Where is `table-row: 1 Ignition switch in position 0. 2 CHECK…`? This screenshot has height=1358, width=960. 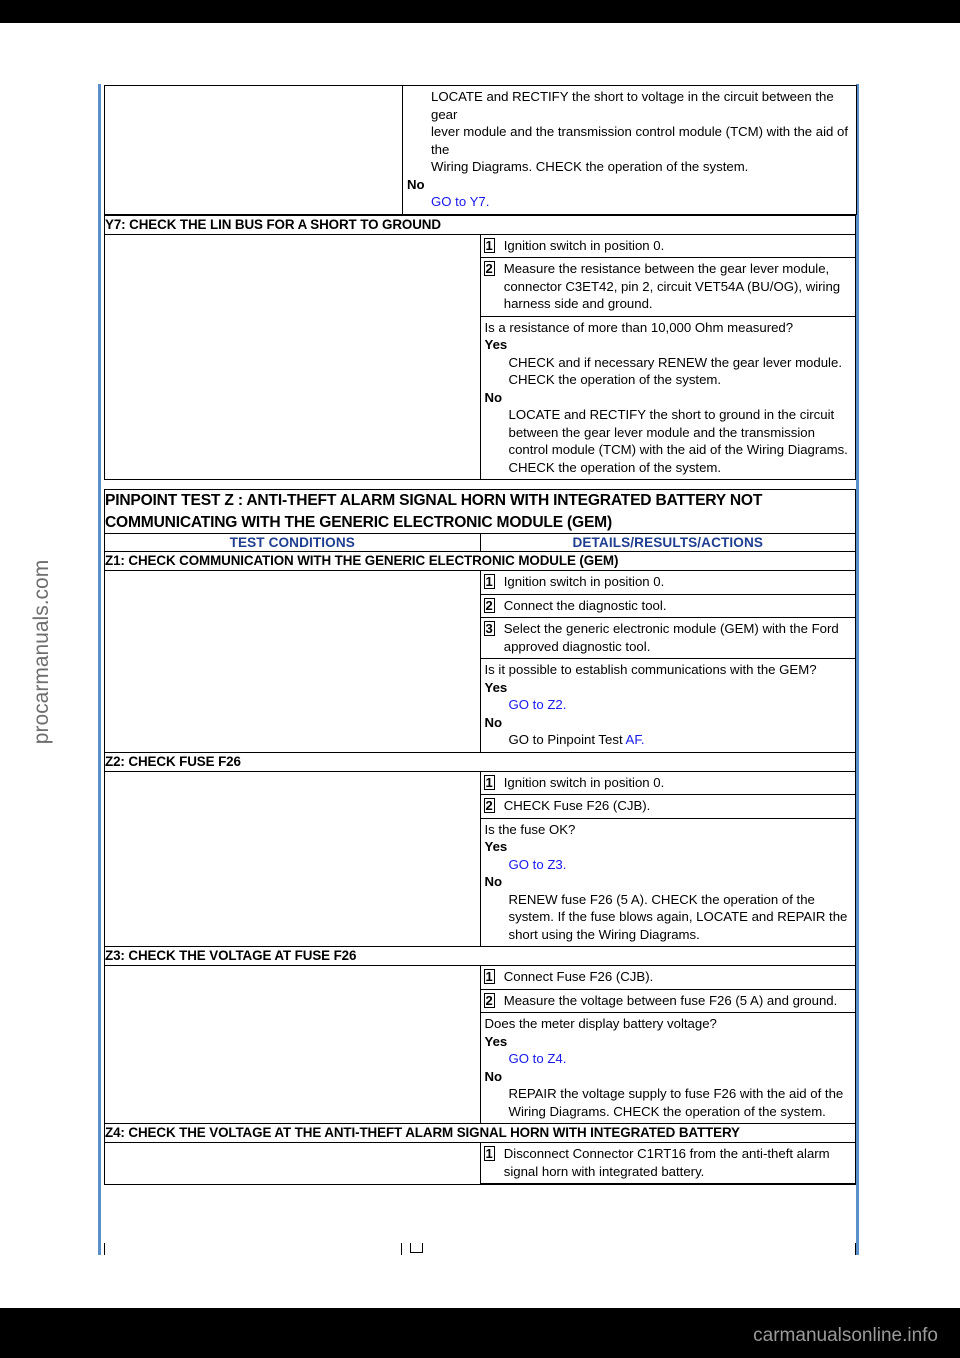
table-row: 1 Ignition switch in position 0. 2 CHECK… is located at coordinates (480, 858).